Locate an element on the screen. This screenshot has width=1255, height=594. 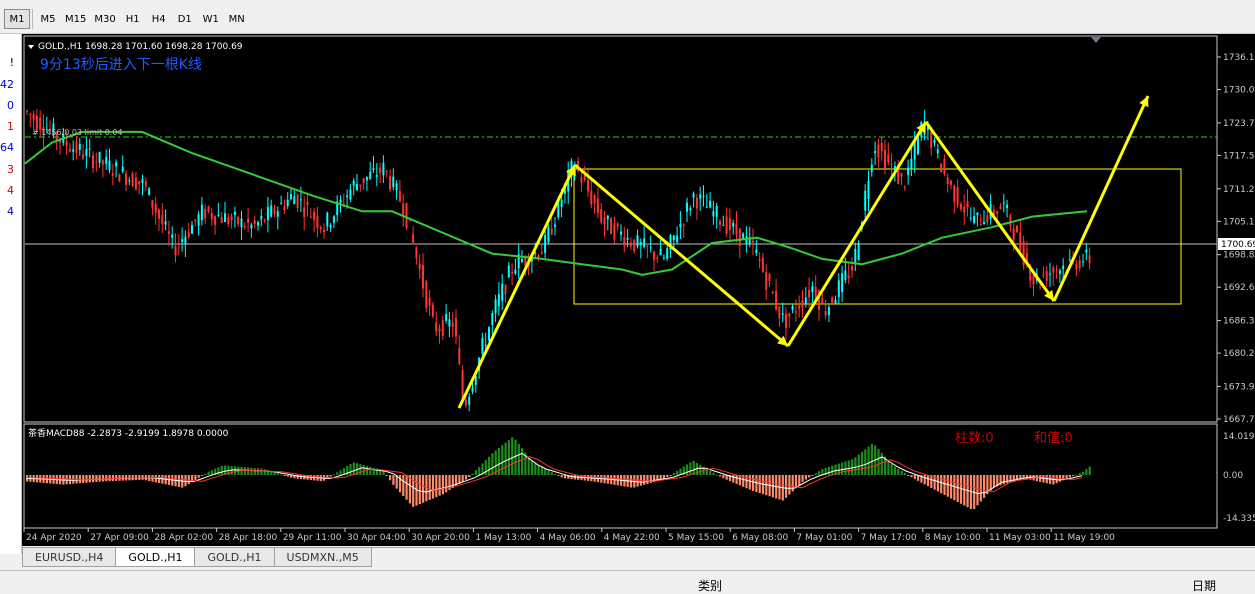
tf-m15-button: M15 is located at coordinates (75, 19).